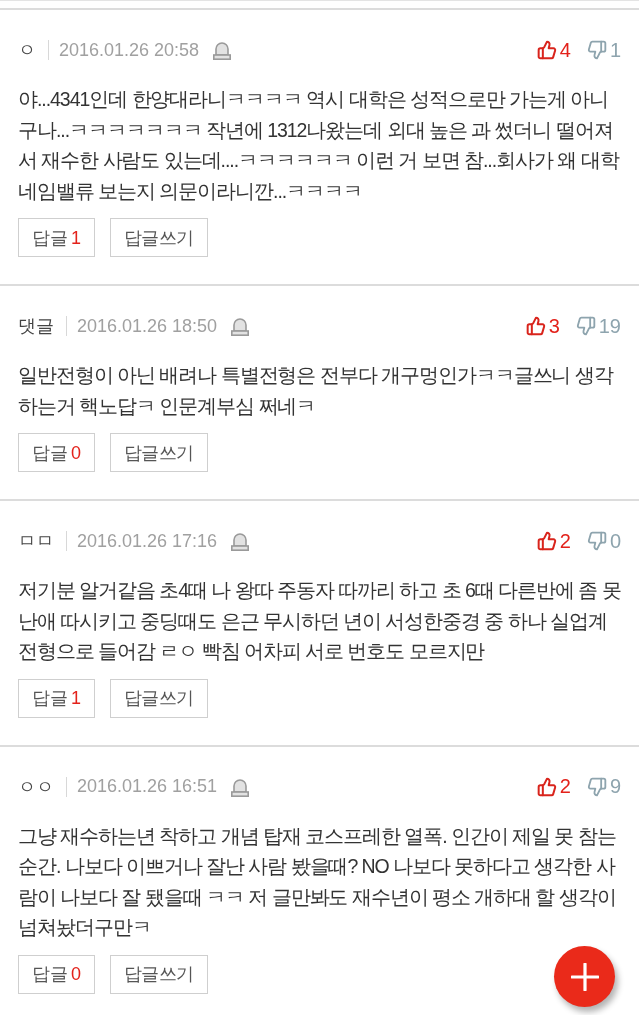 This screenshot has height=1015, width=639. Describe the element at coordinates (147, 541) in the screenshot. I see `comment-date: 2016.01.26 17:16` at that location.